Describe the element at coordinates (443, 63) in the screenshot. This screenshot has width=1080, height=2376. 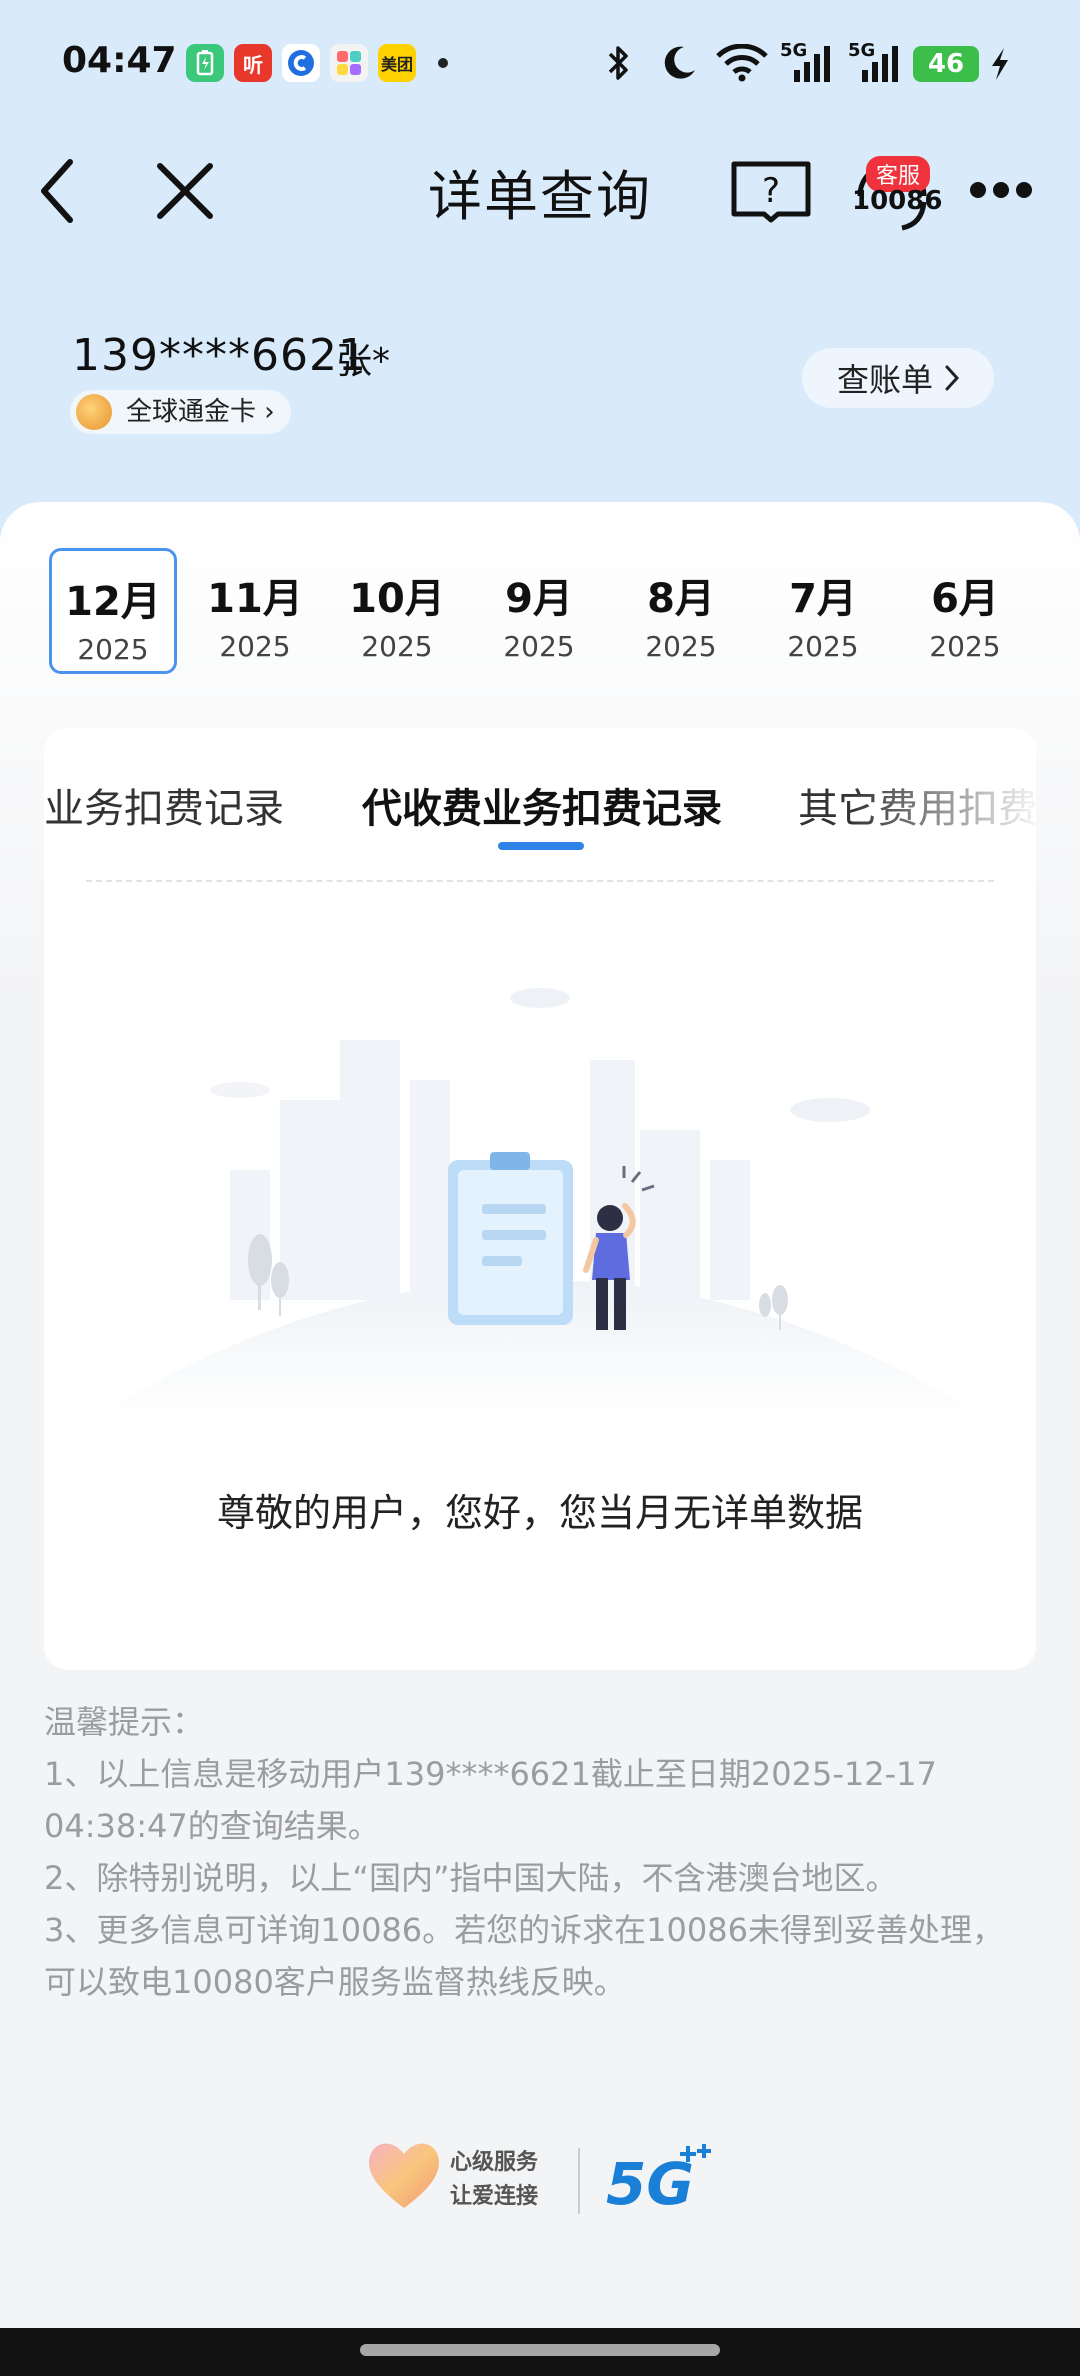
I see `notification-dot-icon` at that location.